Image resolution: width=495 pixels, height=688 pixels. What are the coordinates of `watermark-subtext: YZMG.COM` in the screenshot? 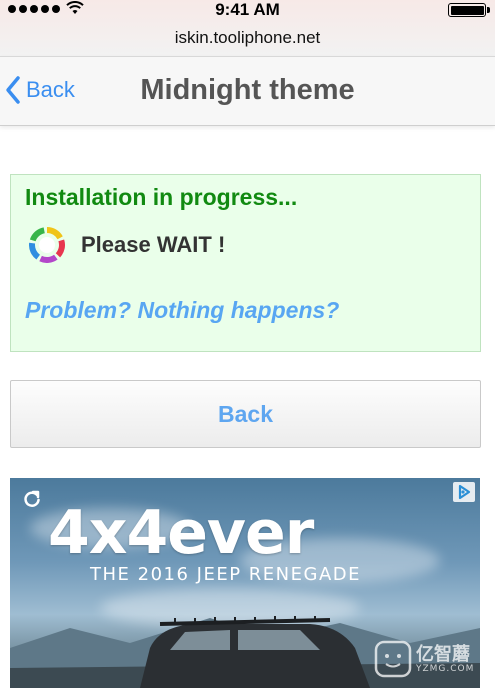 It's located at (445, 669).